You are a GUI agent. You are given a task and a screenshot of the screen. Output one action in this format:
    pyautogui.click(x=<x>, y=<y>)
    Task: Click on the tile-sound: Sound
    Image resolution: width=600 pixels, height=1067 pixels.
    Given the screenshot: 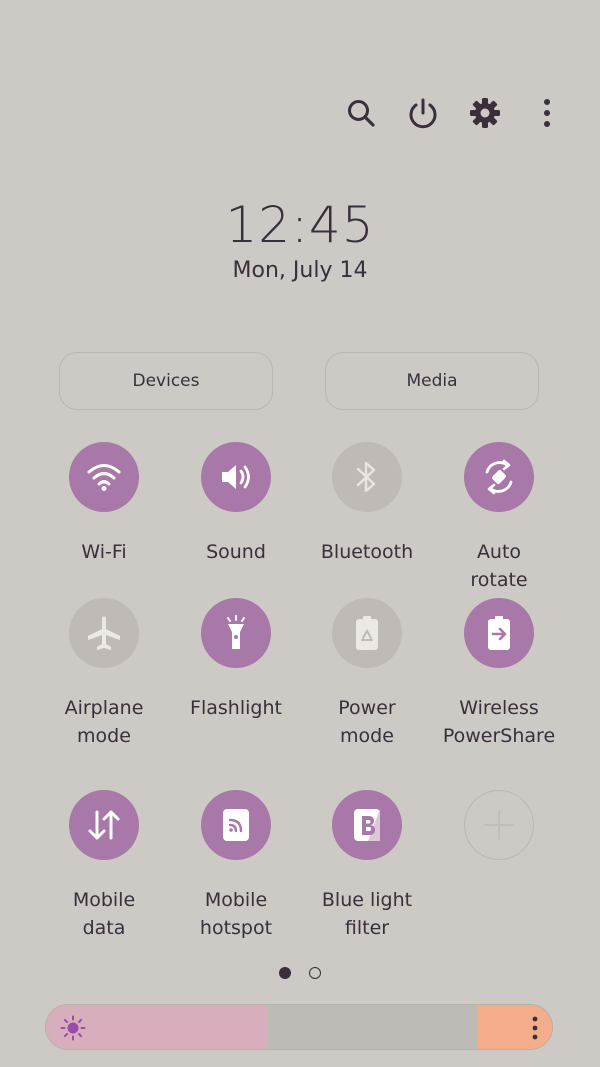 What is the action you would take?
    pyautogui.click(x=236, y=504)
    